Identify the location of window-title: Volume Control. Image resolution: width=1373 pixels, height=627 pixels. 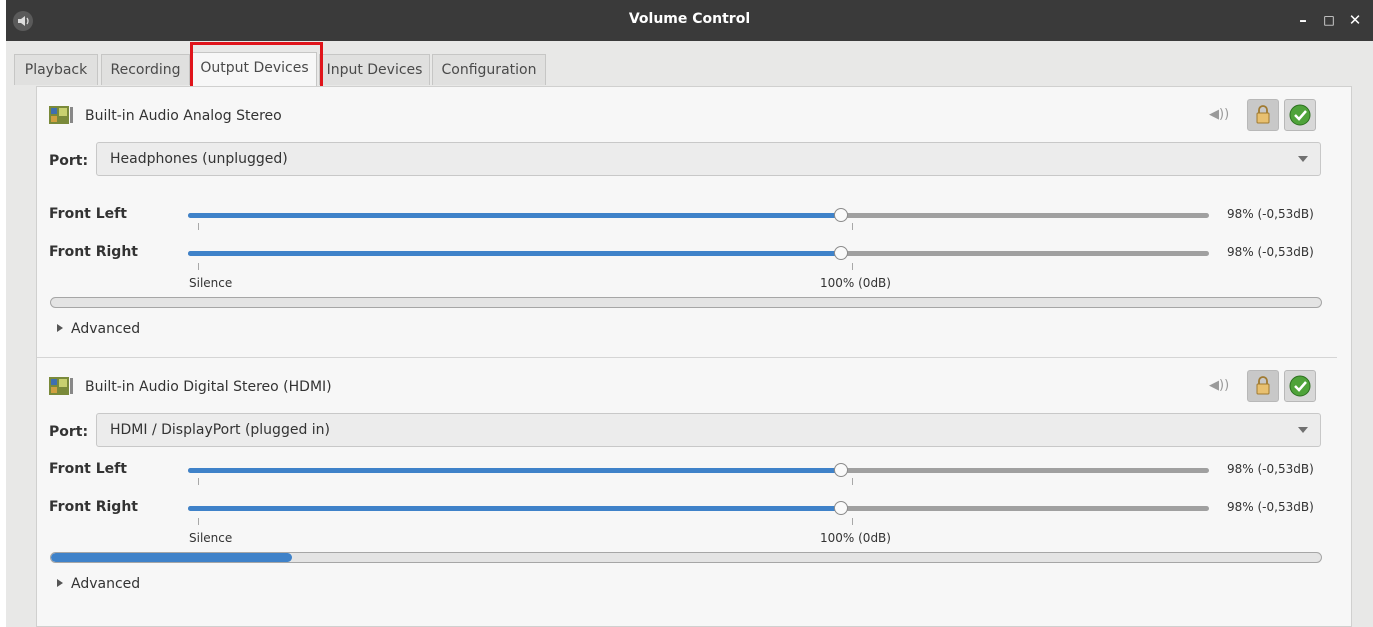
(689, 19).